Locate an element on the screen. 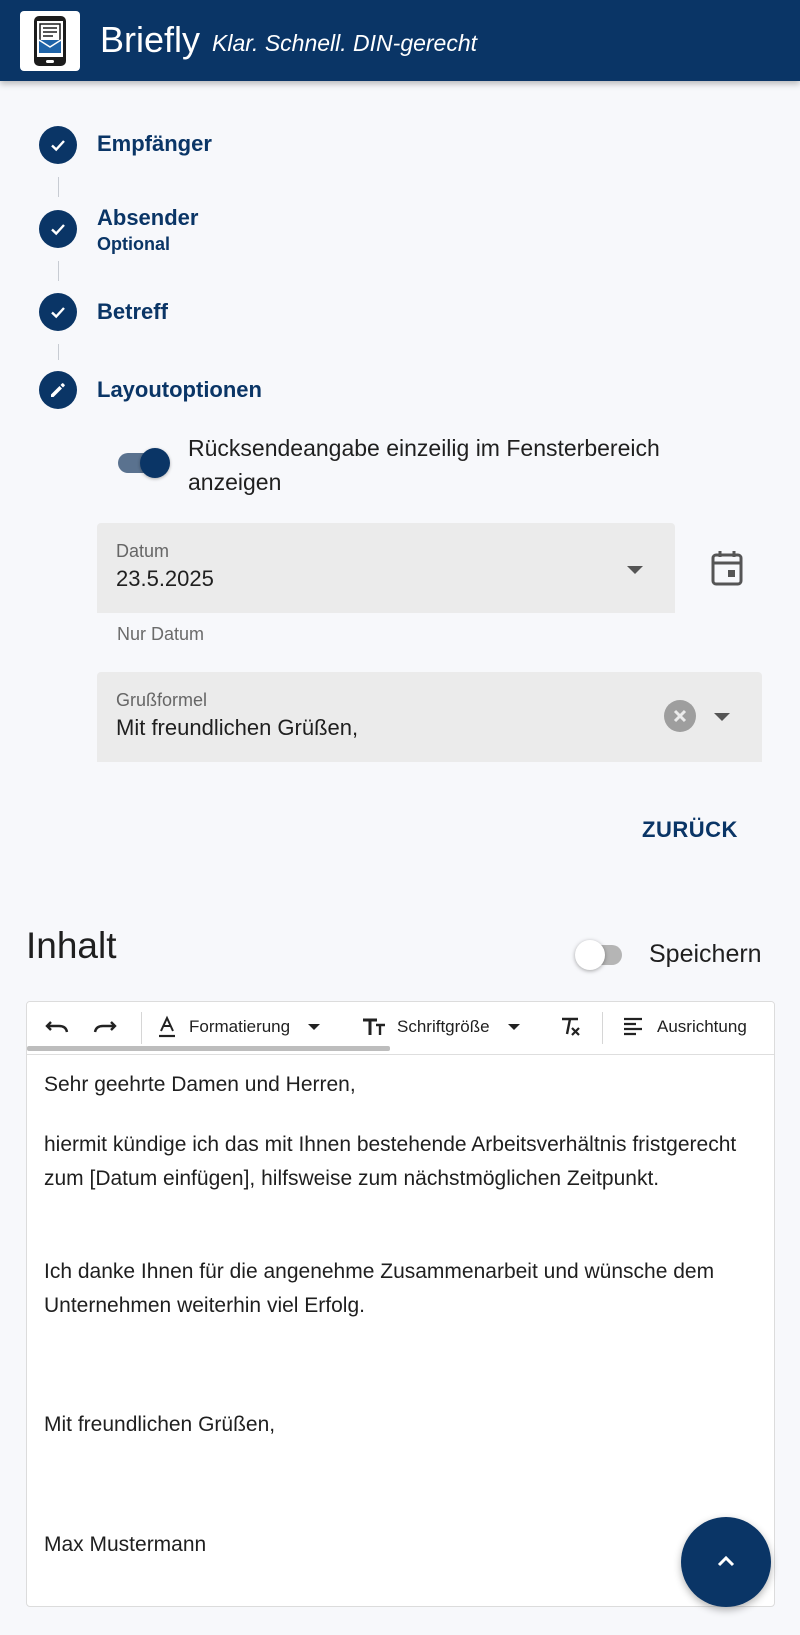 This screenshot has width=800, height=1635. date-field-hint: Nur Datum is located at coordinates (161, 634).